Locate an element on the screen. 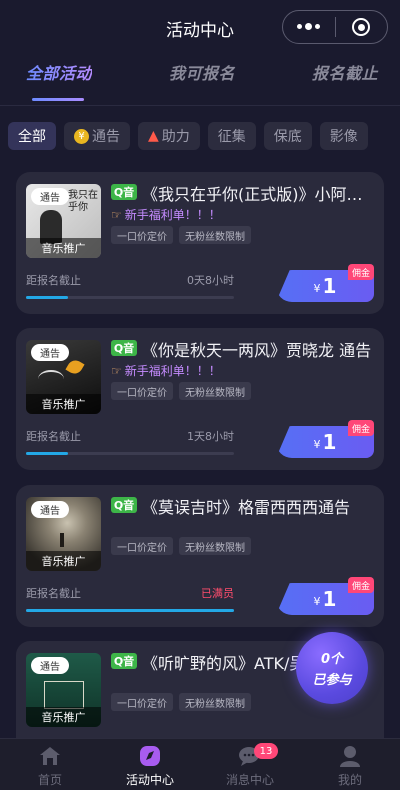 This screenshot has height=790, width=400. tab-can-register: 我可报名 is located at coordinates (202, 80).